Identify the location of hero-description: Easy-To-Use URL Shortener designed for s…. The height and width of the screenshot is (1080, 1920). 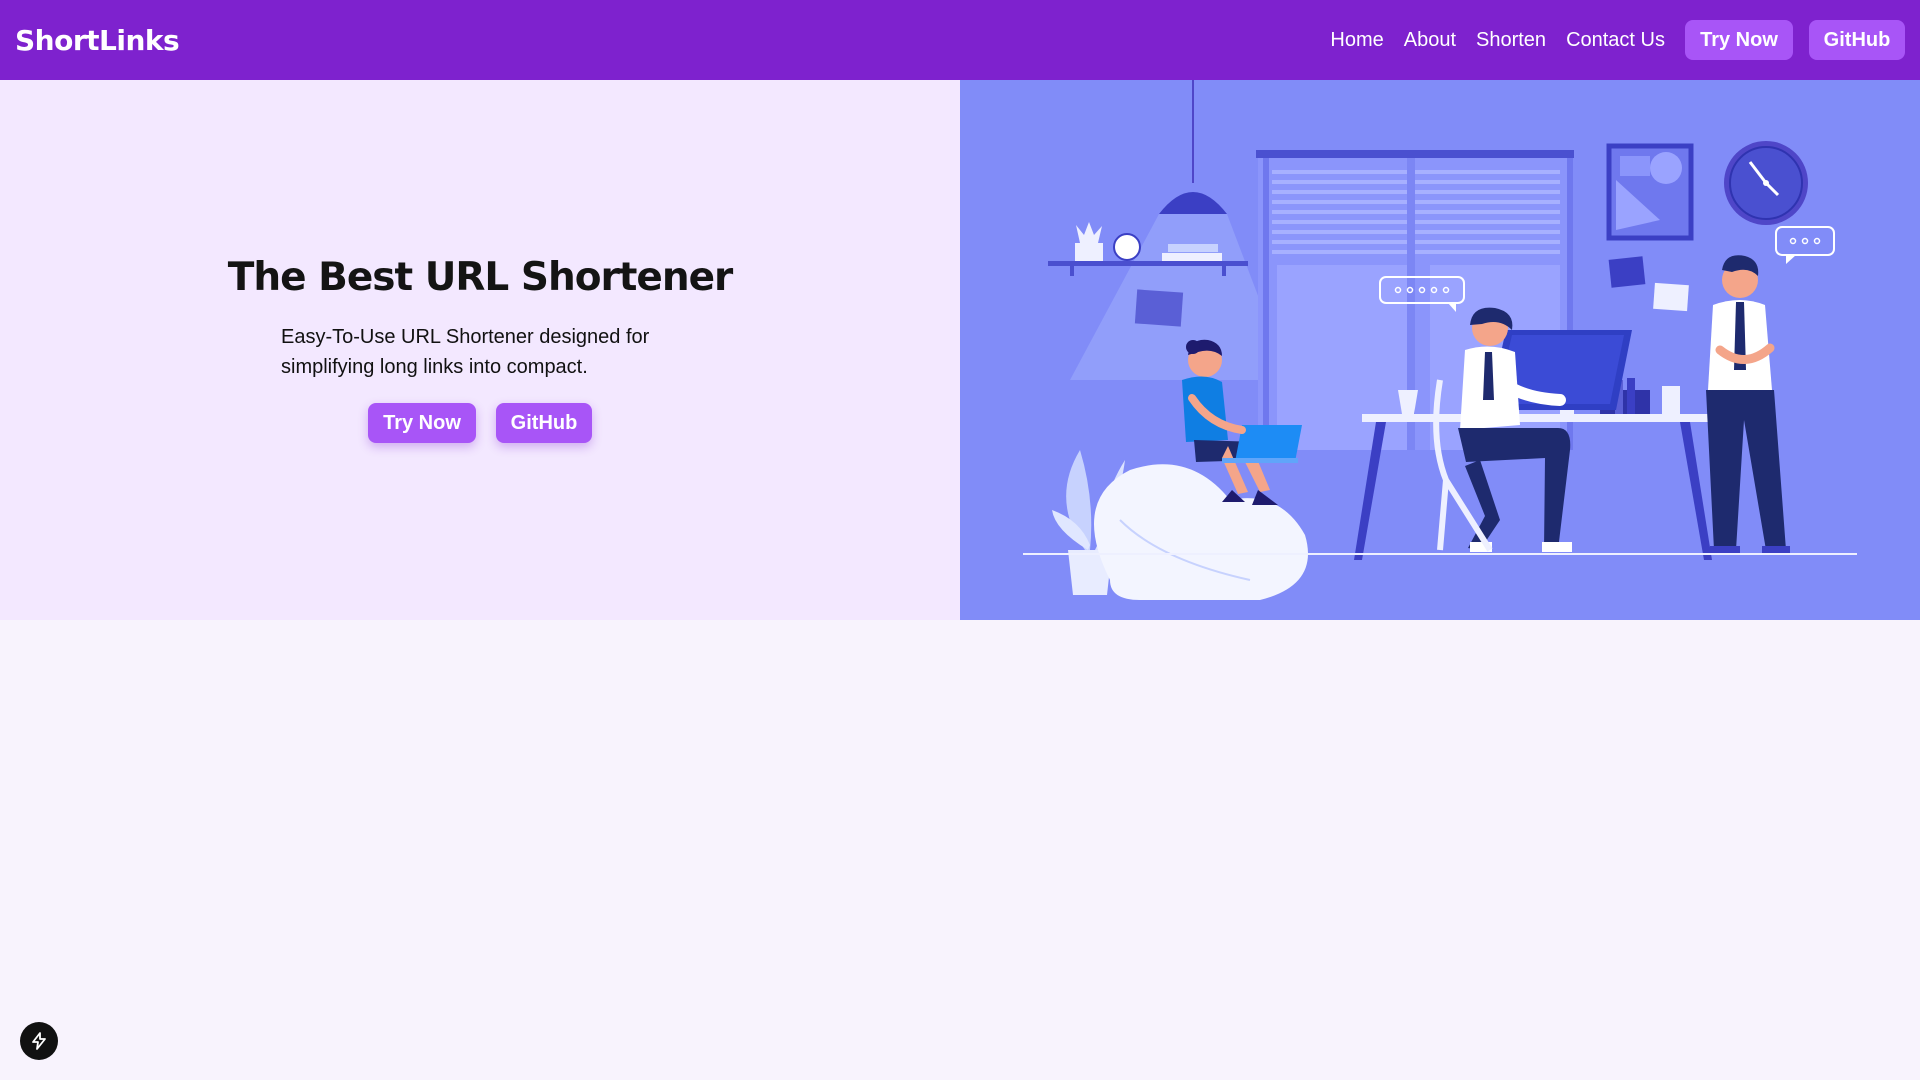
(465, 352).